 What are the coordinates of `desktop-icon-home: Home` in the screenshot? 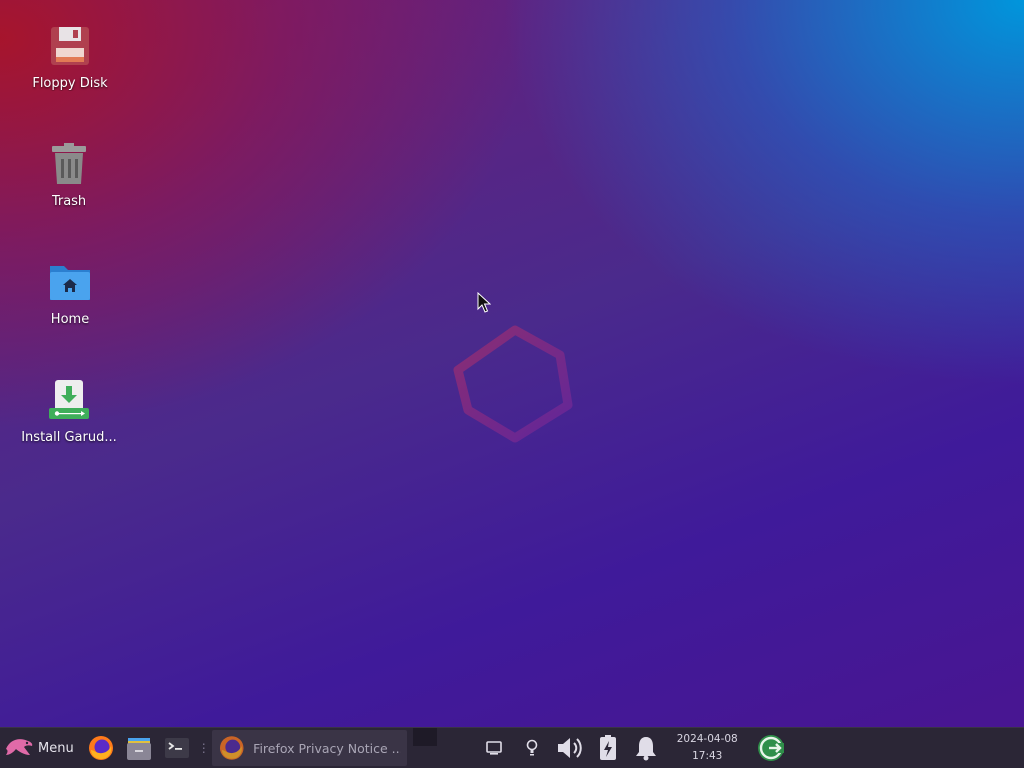 It's located at (70, 293).